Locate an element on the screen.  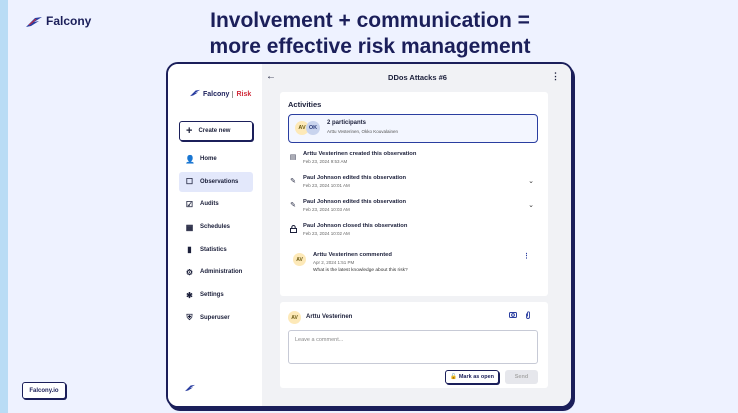
document-icon: ▤ is located at coordinates (293, 157).